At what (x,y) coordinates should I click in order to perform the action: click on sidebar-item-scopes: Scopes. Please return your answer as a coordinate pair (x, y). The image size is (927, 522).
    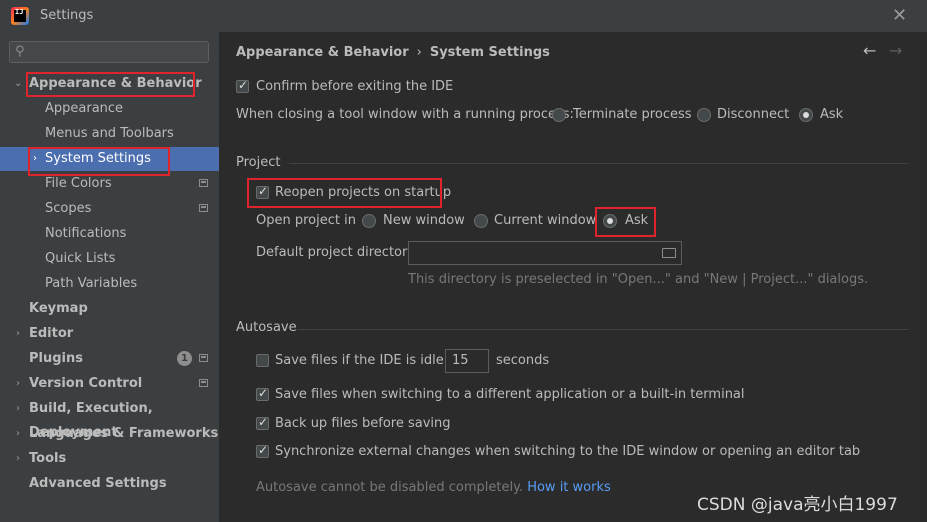
    Looking at the image, I should click on (109, 209).